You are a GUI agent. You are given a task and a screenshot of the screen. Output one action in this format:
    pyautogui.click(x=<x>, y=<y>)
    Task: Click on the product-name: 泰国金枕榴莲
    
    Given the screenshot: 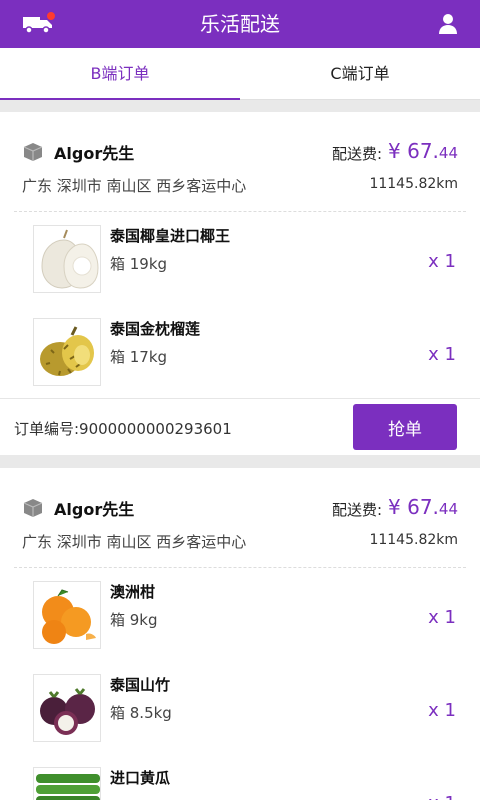 What is the action you would take?
    pyautogui.click(x=155, y=329)
    